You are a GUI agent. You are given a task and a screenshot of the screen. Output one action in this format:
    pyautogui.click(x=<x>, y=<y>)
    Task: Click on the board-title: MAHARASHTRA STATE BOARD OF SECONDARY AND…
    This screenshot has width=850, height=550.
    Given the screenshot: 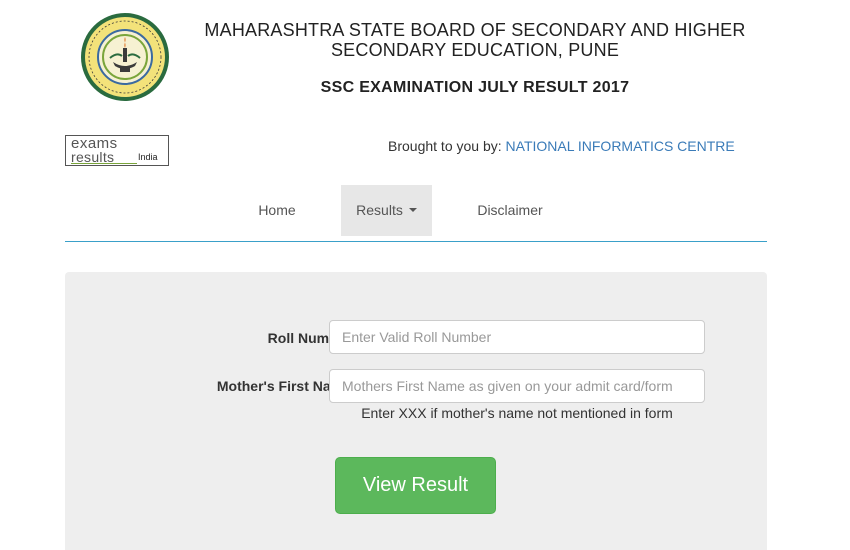 What is the action you would take?
    pyautogui.click(x=475, y=40)
    